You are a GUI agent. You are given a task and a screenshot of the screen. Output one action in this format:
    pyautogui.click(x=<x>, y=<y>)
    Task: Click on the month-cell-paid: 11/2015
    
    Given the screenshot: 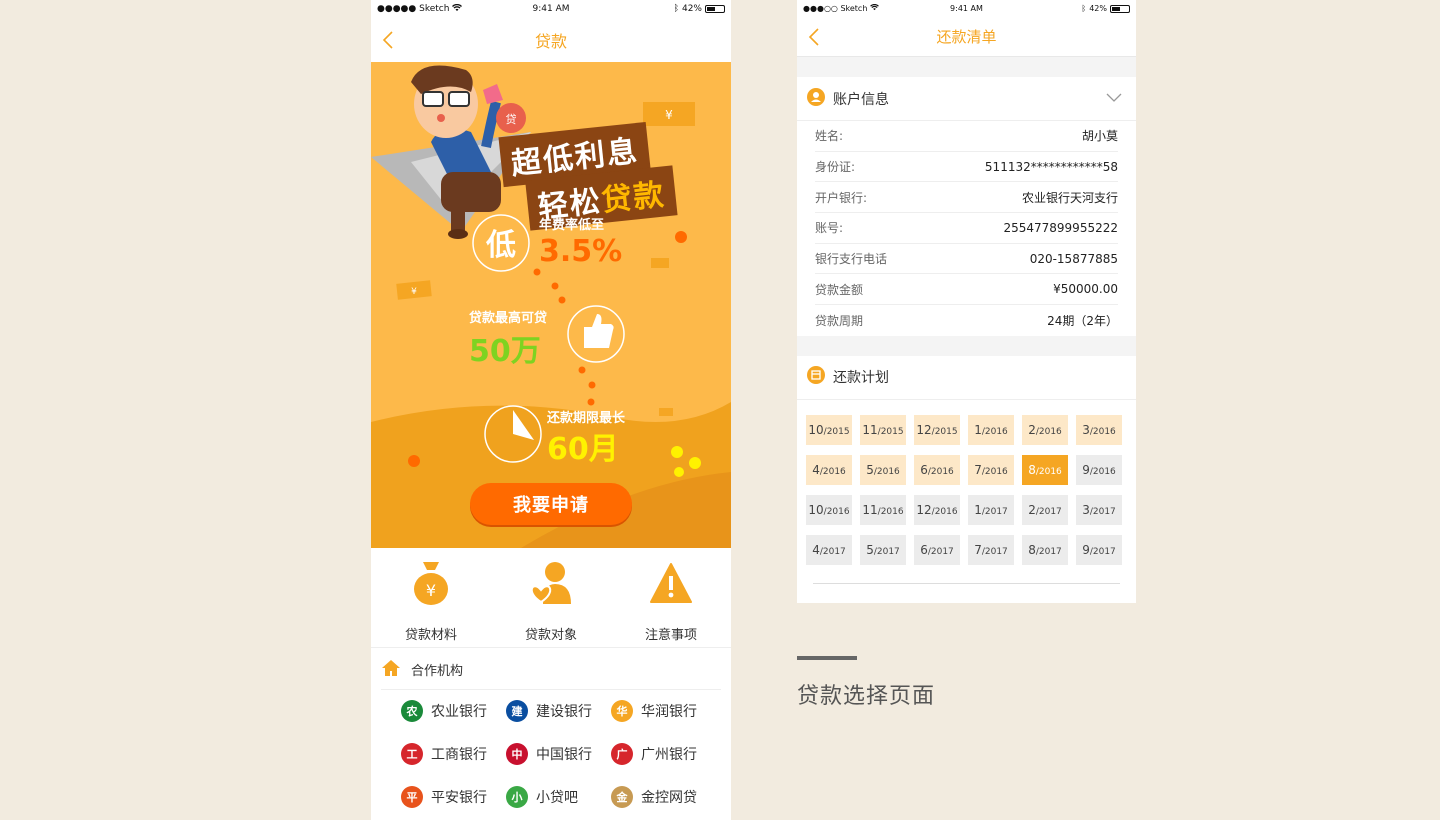 What is the action you would take?
    pyautogui.click(x=883, y=429)
    